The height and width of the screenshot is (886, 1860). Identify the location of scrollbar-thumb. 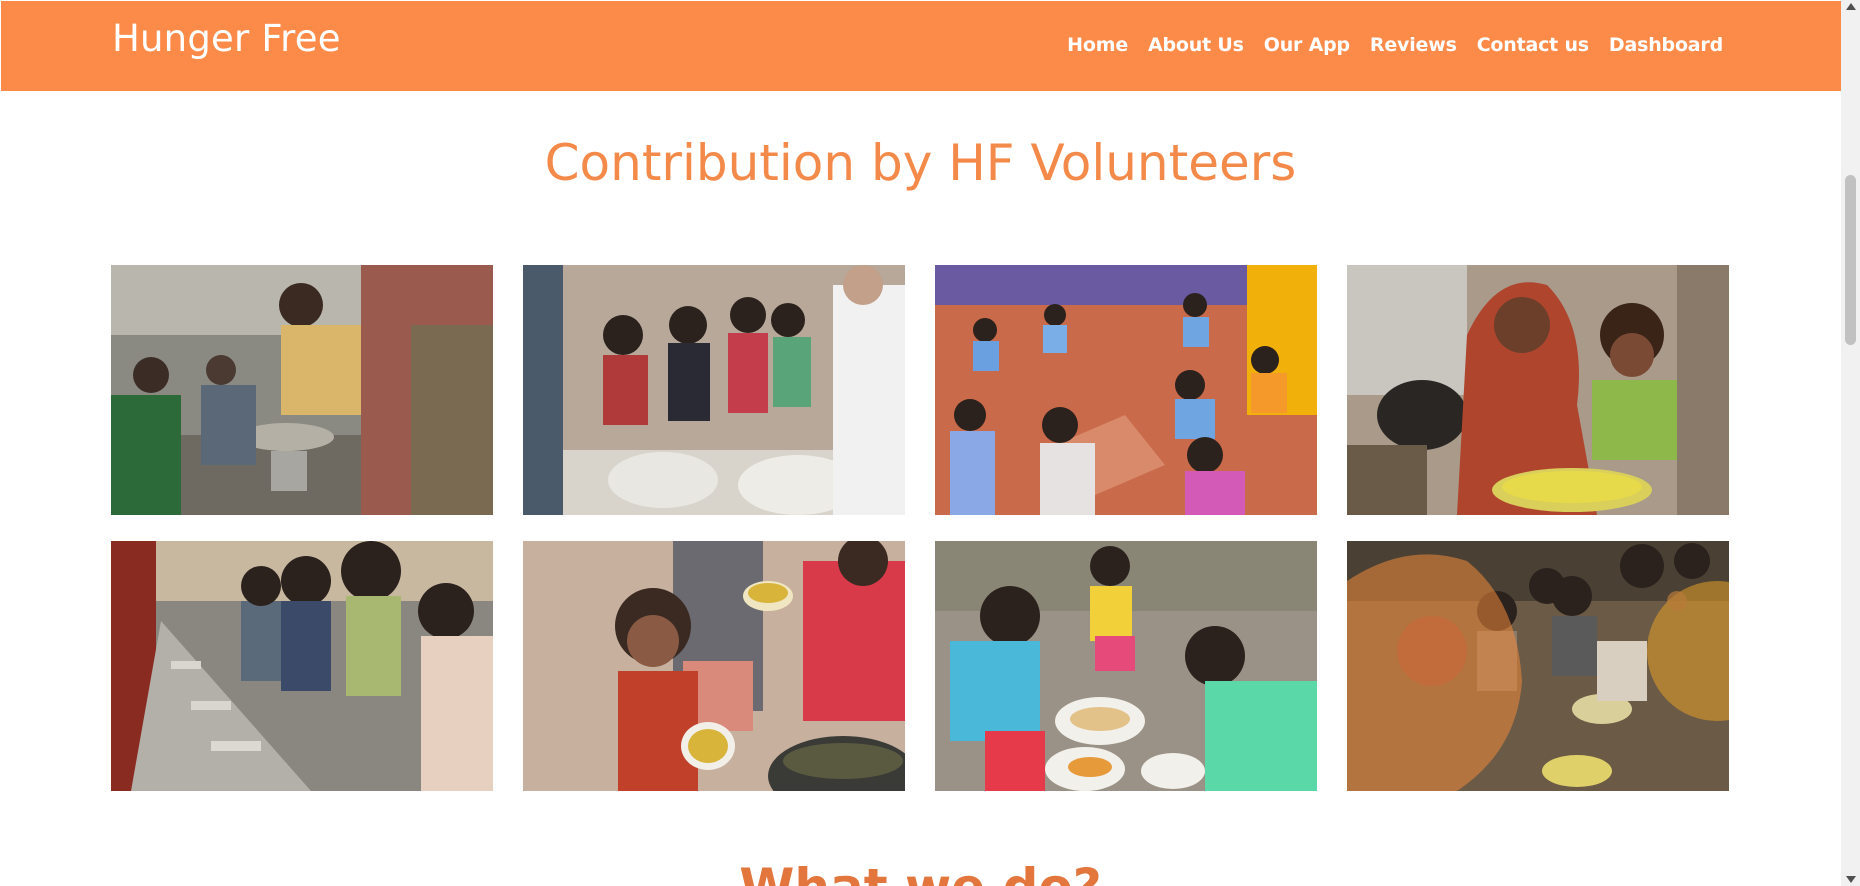
(1850, 260).